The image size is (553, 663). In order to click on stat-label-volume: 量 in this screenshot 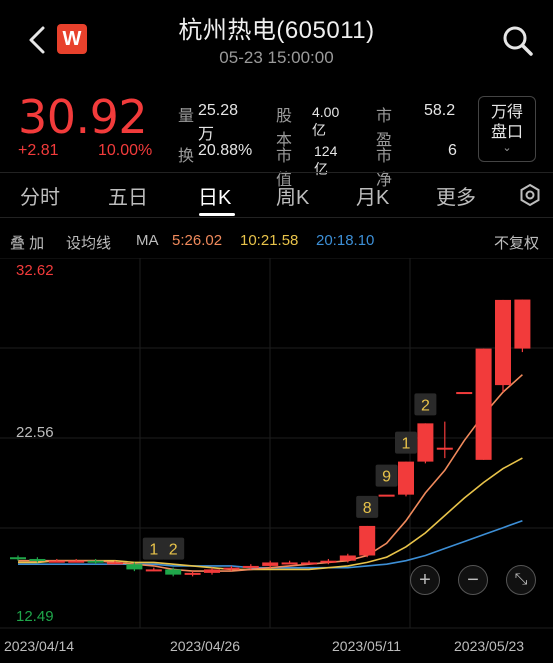, I will do `click(186, 116)`.